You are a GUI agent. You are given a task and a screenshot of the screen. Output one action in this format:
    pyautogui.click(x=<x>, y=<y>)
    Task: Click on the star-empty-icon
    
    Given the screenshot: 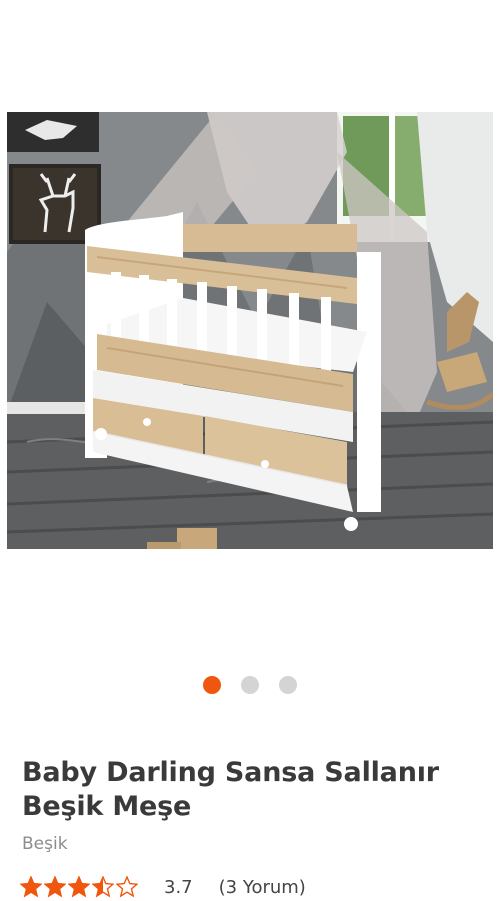 What is the action you would take?
    pyautogui.click(x=127, y=887)
    